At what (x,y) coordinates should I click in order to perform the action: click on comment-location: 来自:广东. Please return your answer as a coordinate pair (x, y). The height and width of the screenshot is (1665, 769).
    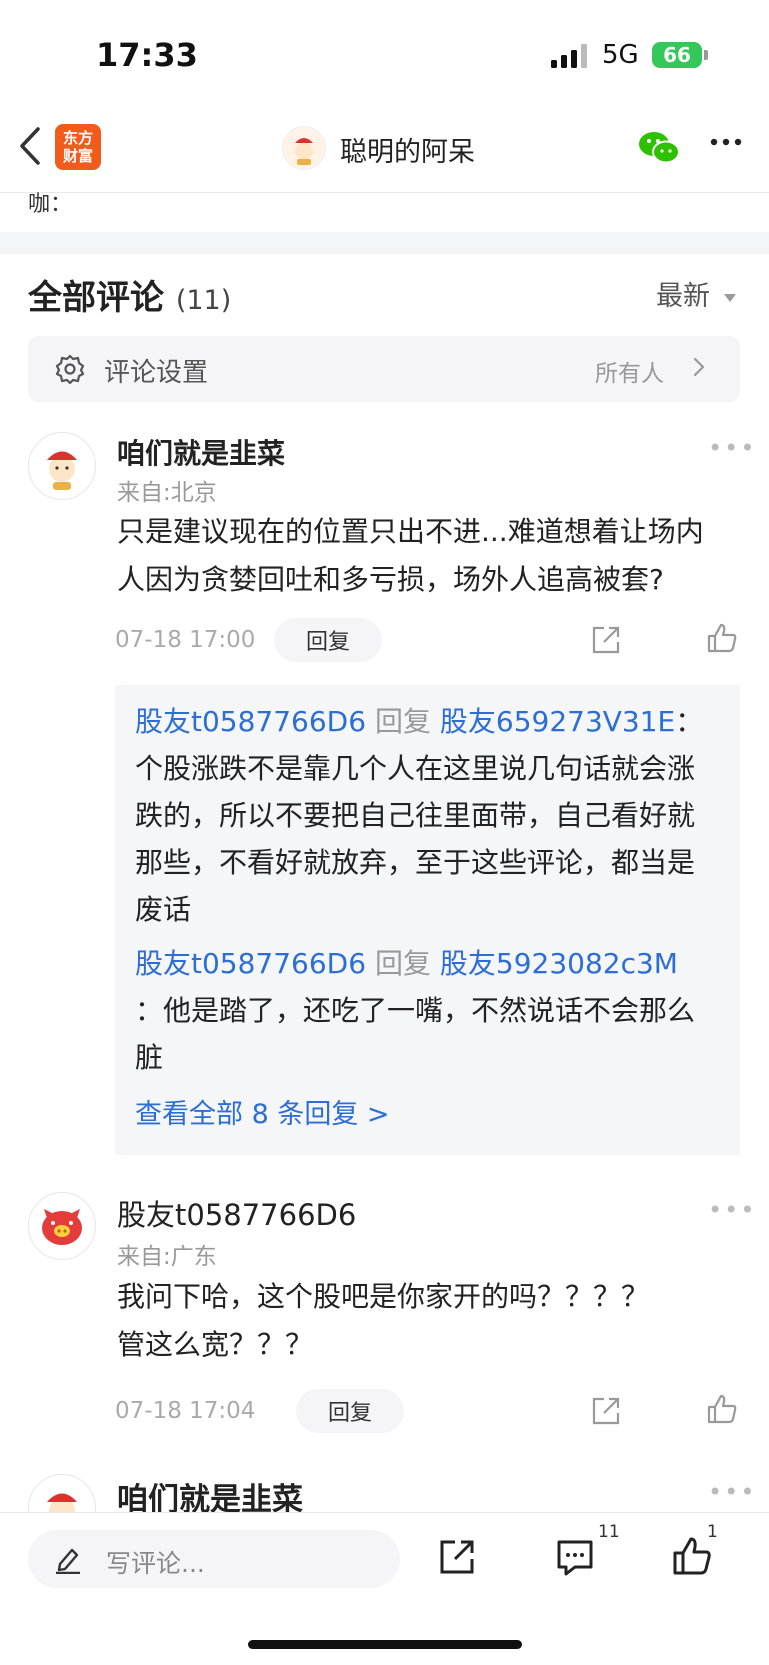
    Looking at the image, I should click on (167, 1257).